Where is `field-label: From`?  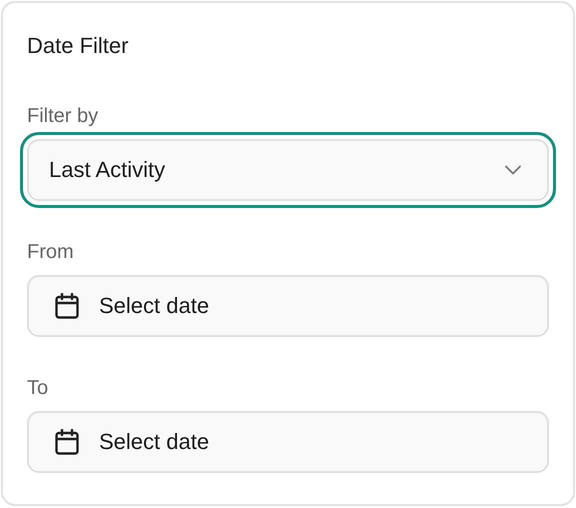
field-label: From is located at coordinates (50, 252).